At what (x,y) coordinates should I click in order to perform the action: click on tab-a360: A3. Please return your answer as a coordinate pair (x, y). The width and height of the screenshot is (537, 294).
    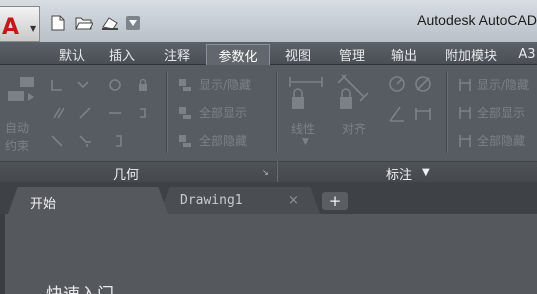
    Looking at the image, I should click on (524, 54).